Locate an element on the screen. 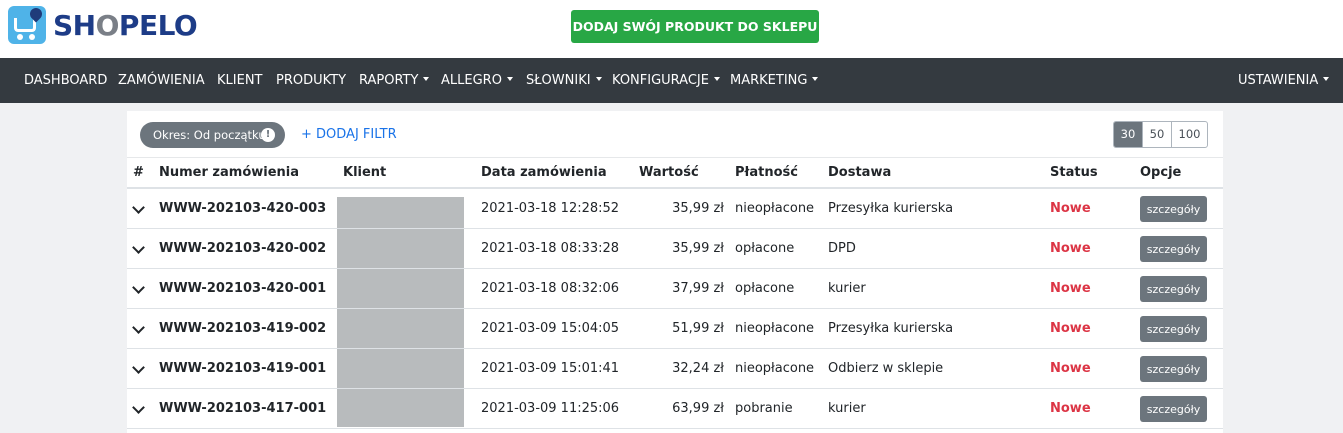 The width and height of the screenshot is (1343, 433). col-client: Klient is located at coordinates (364, 173).